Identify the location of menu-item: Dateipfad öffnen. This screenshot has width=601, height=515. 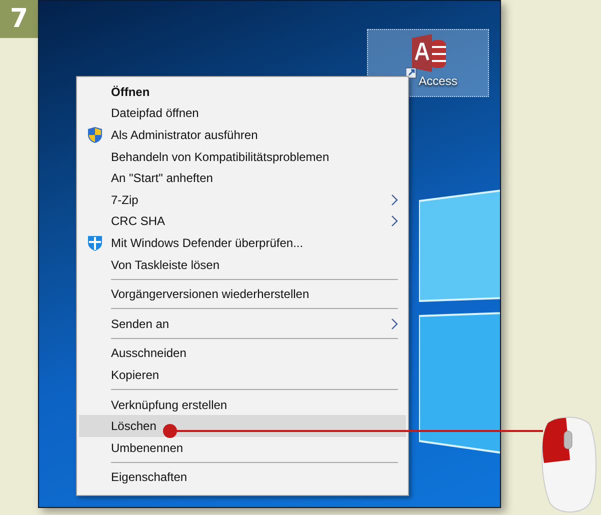
(242, 113).